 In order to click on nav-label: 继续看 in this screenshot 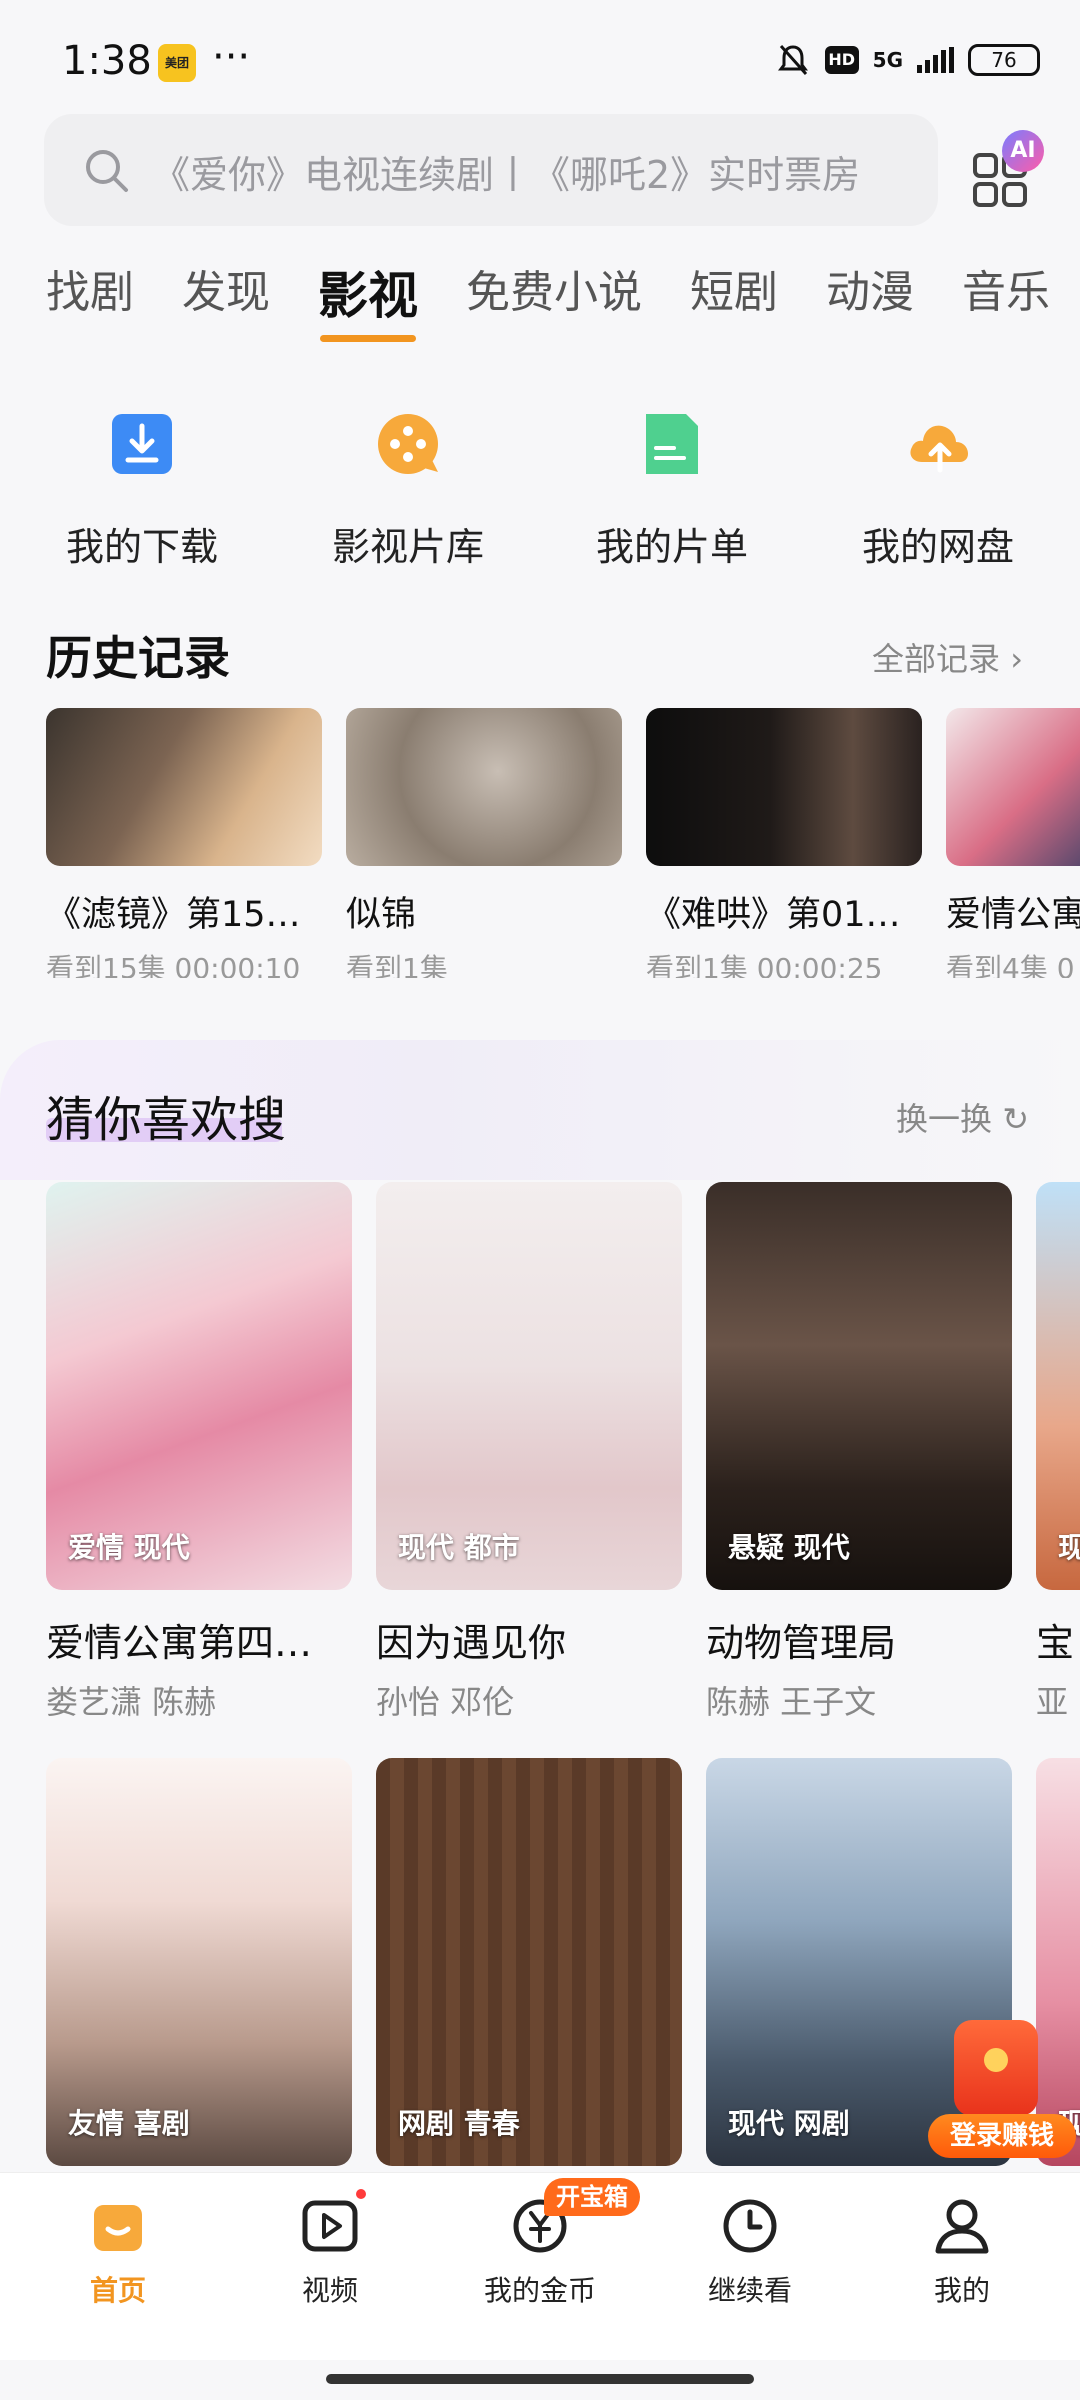, I will do `click(749, 2290)`.